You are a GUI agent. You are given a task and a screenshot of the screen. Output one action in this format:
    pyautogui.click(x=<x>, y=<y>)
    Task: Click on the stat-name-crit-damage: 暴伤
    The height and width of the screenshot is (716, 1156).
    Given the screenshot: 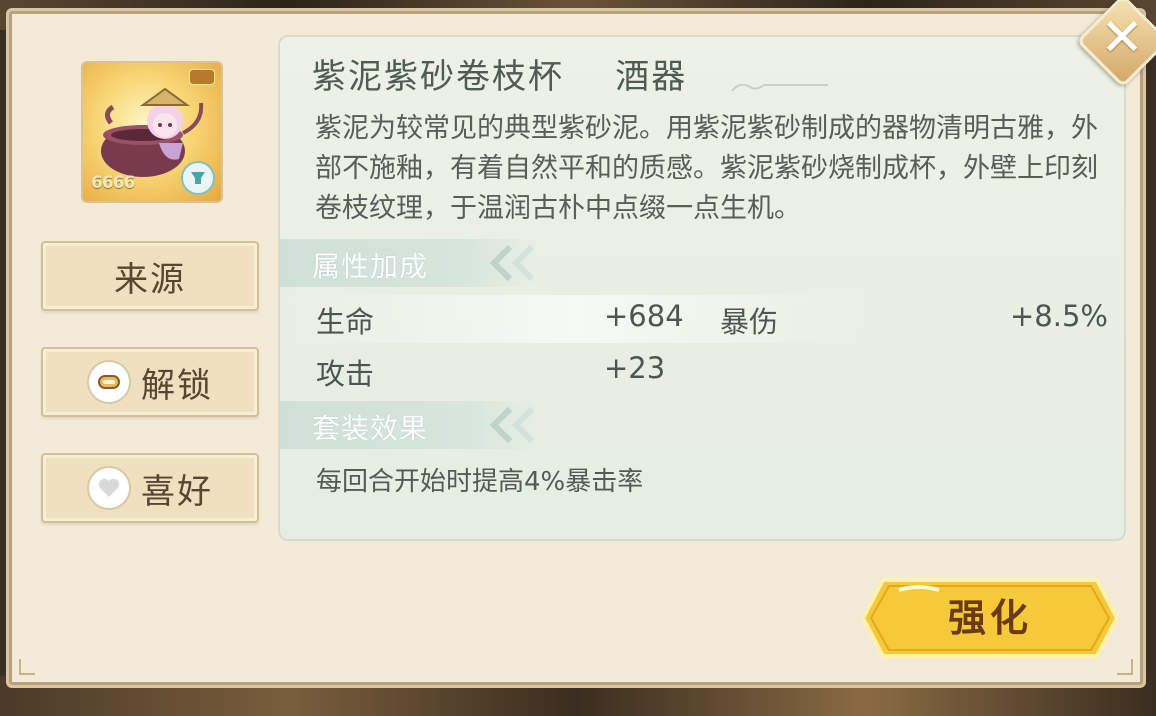 What is the action you would take?
    pyautogui.click(x=749, y=322)
    